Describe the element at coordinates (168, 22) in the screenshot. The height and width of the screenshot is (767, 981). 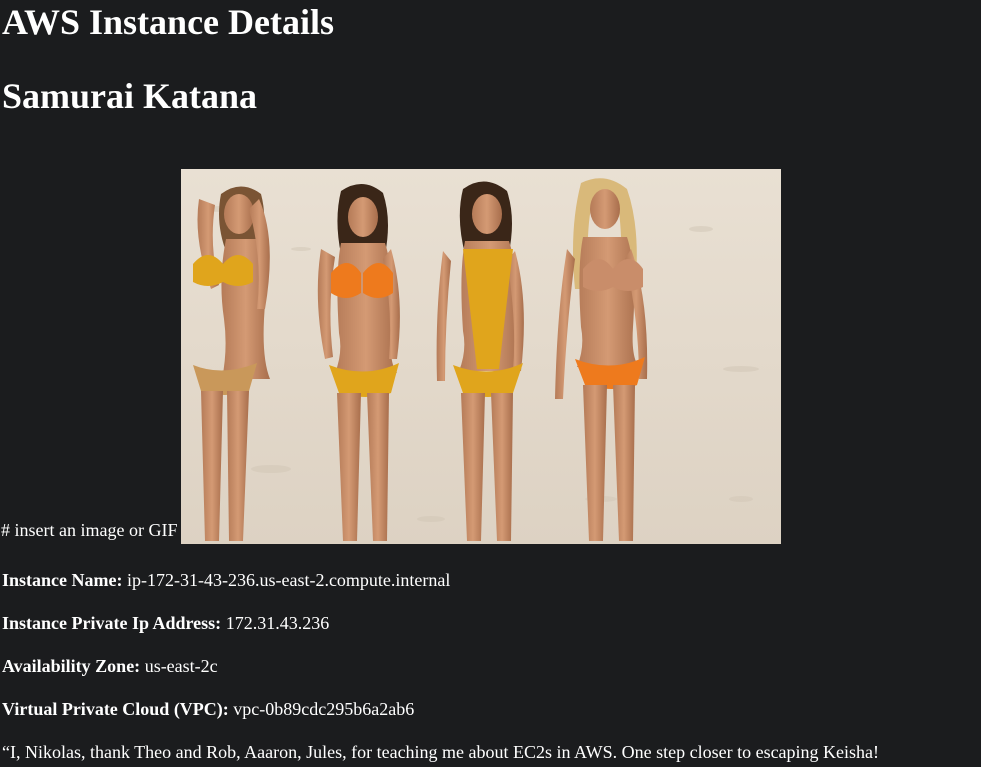
I see `page-title: AWS Instance Details` at that location.